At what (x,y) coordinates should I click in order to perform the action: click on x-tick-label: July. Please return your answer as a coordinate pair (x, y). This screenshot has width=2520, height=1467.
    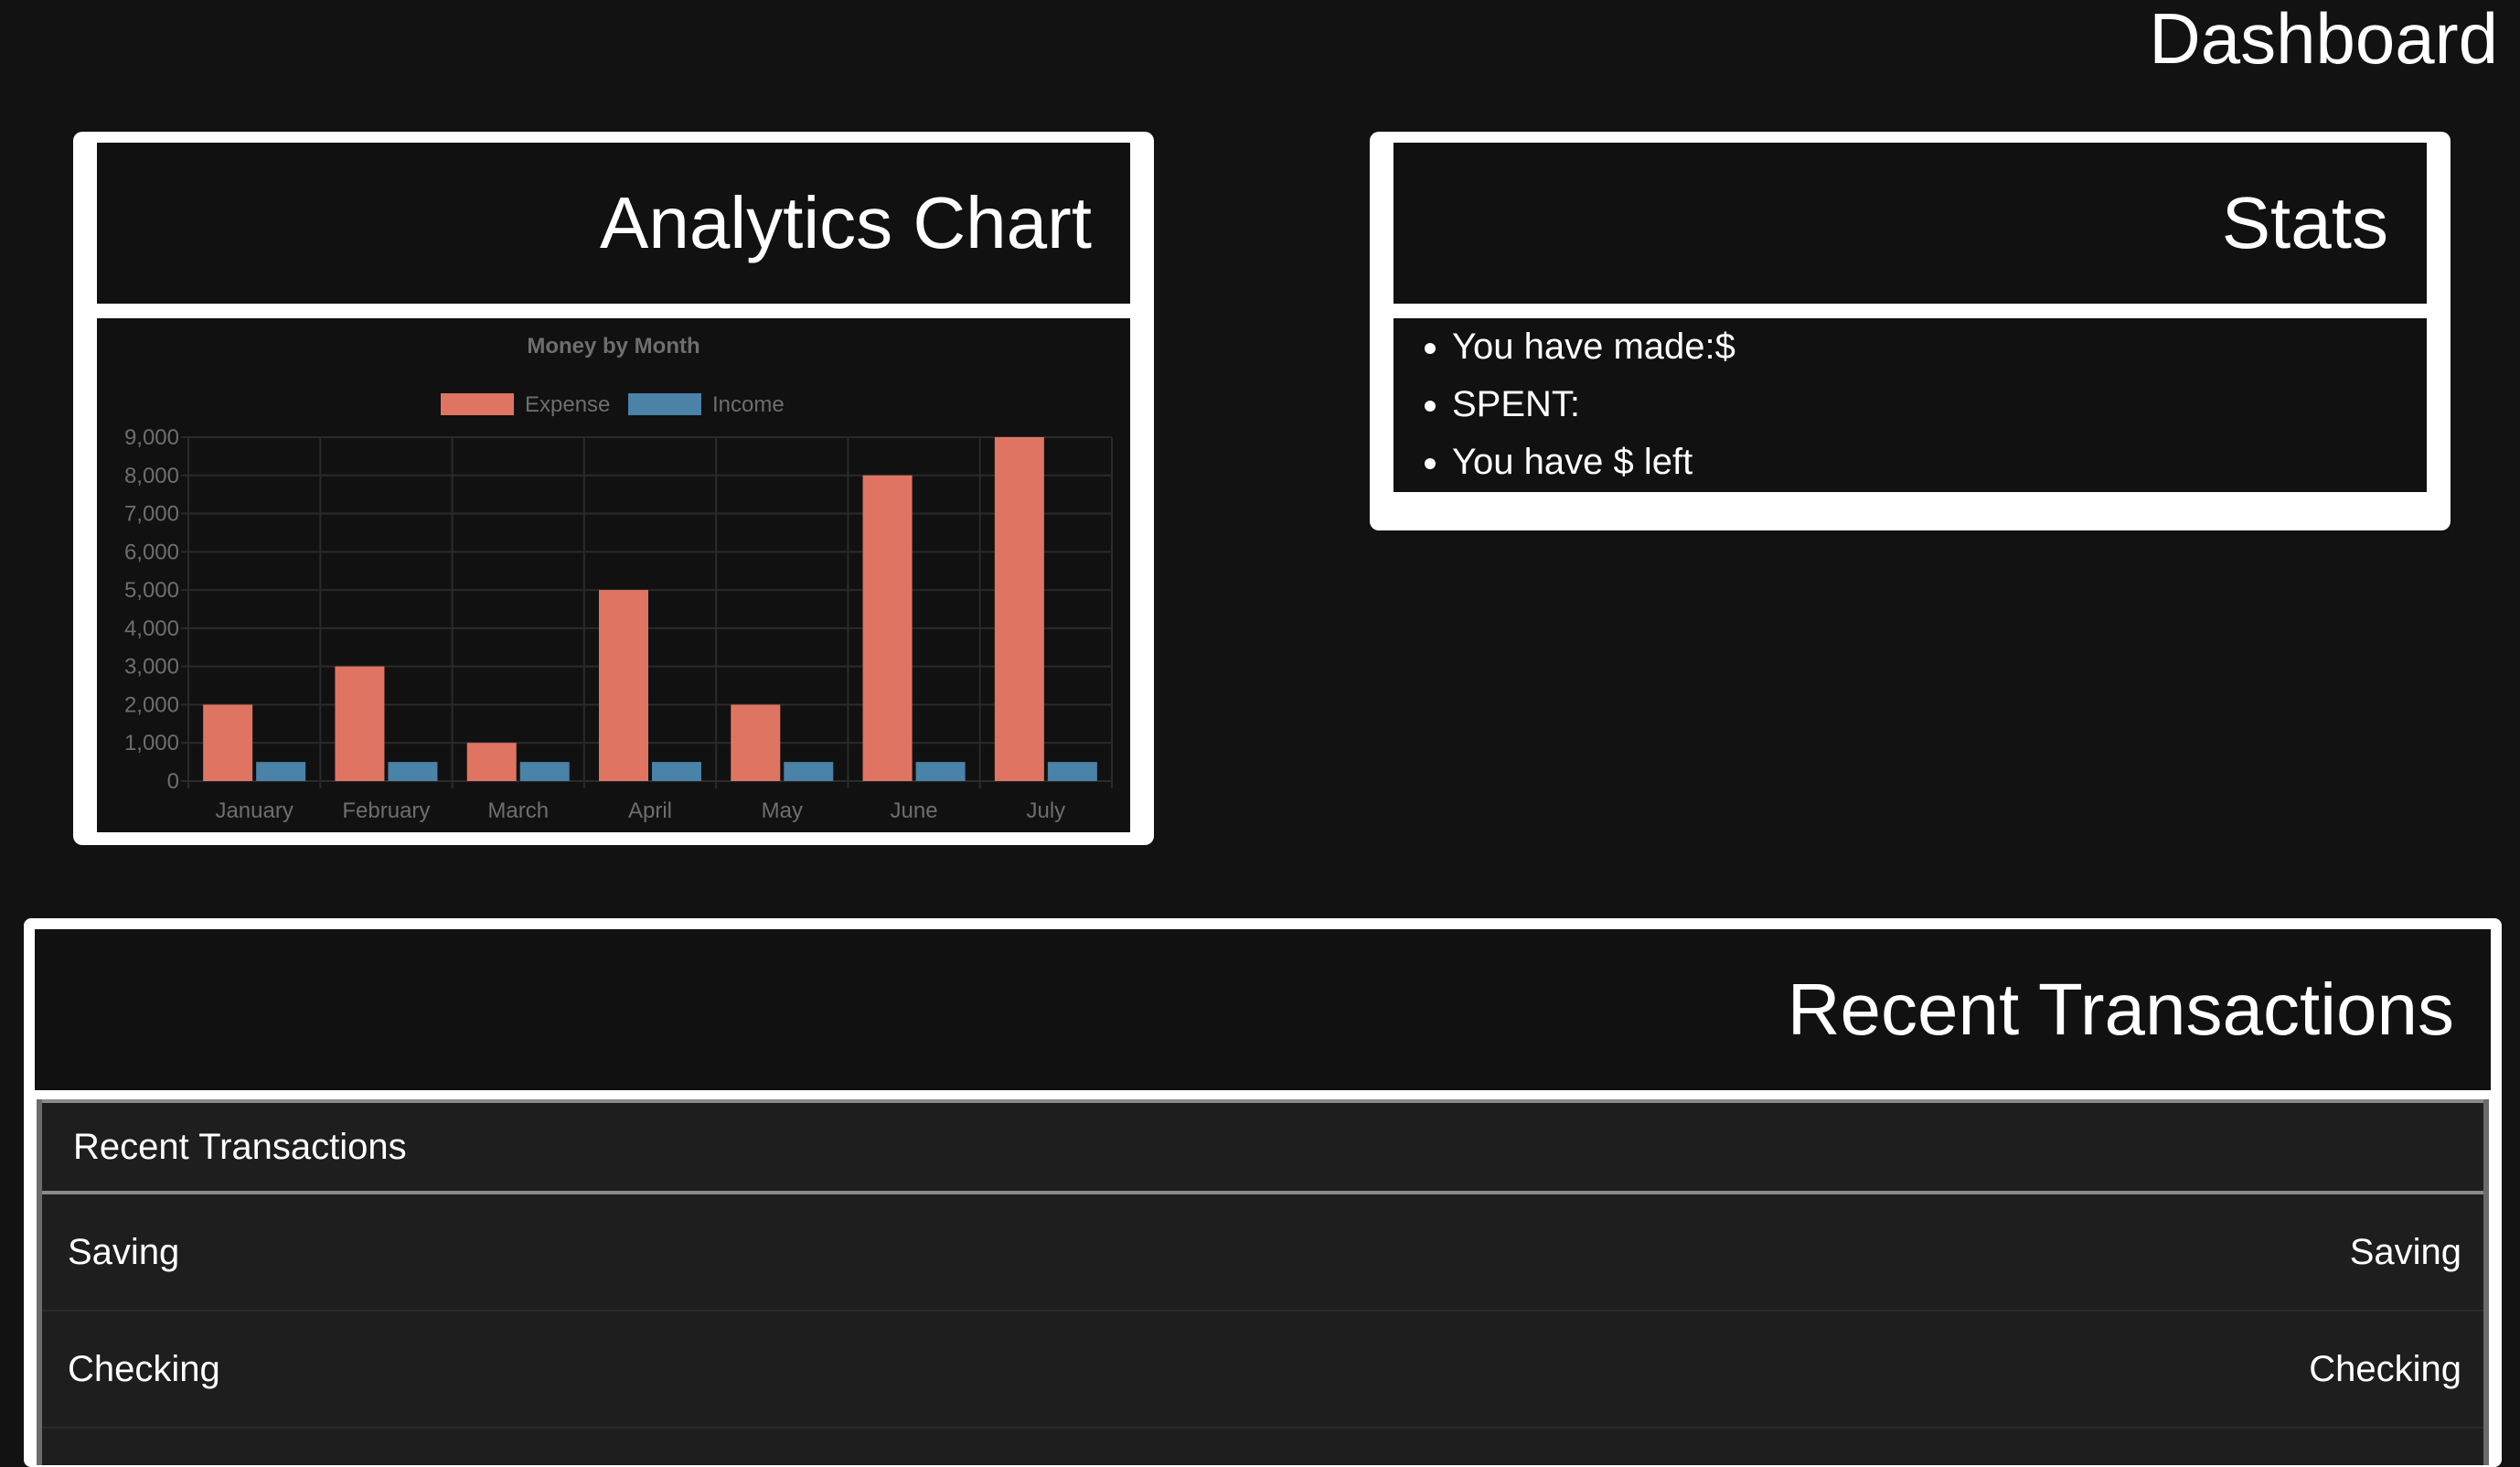
    Looking at the image, I should click on (1046, 810).